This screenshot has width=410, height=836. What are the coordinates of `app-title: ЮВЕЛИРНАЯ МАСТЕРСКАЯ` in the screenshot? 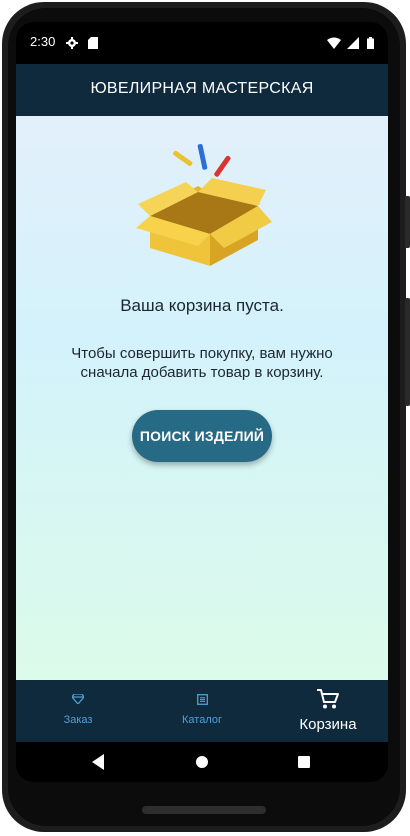 It's located at (202, 88).